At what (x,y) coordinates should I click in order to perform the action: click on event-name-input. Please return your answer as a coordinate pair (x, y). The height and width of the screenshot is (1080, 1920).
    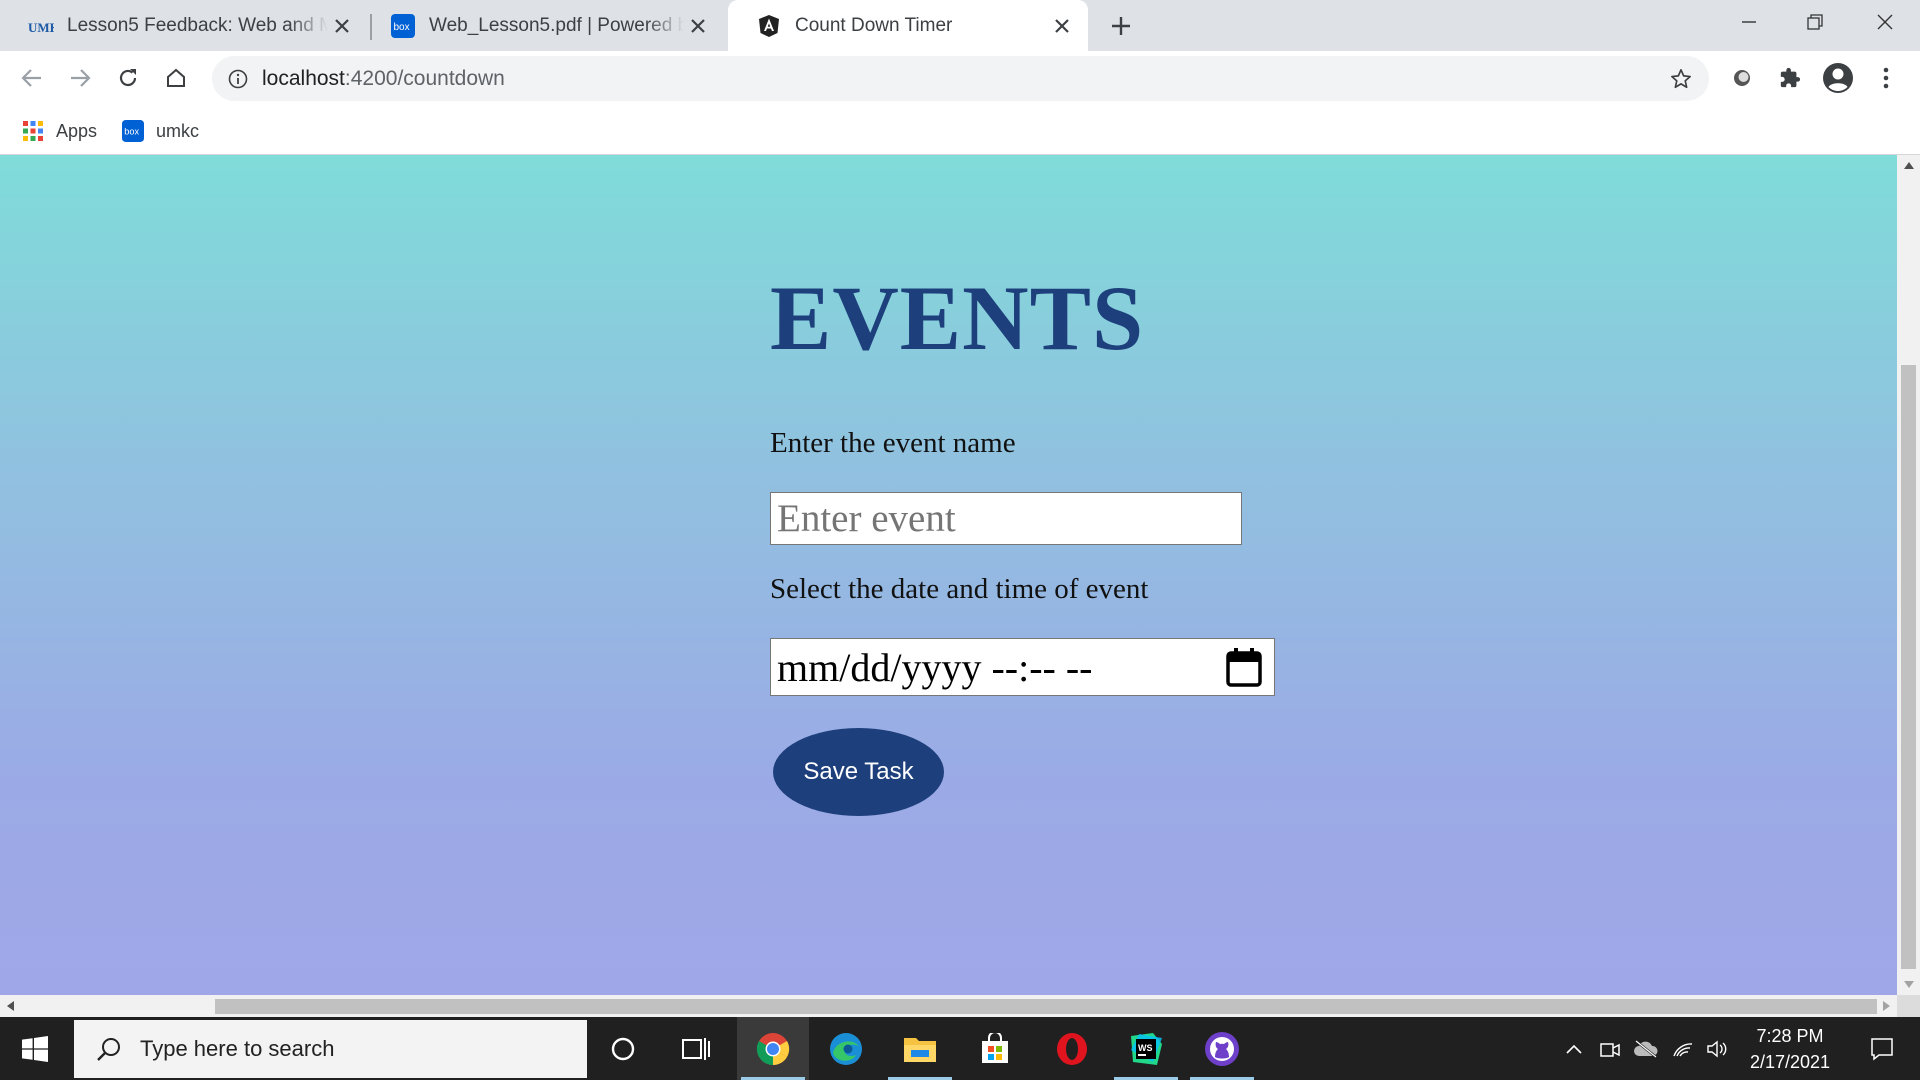
    Looking at the image, I should click on (1006, 518).